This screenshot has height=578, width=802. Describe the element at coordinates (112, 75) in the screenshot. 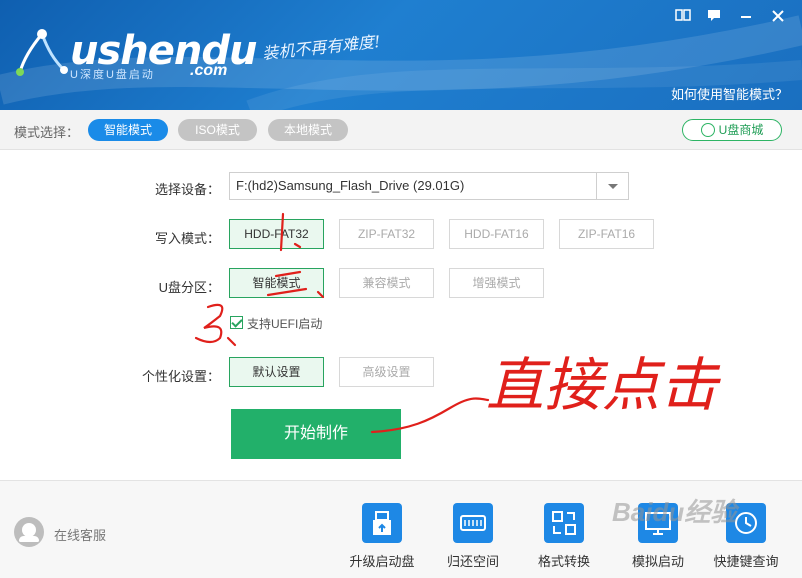

I see `logo-subtitle: U深度U盘启动` at that location.